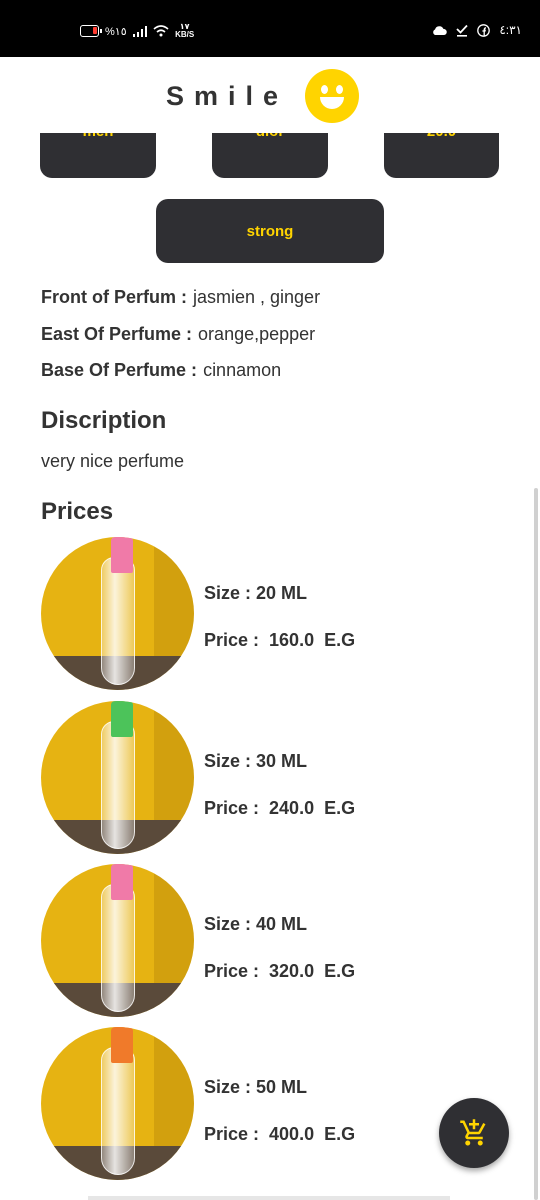 This screenshot has width=540, height=1200. I want to click on battery-icon, so click(91, 31).